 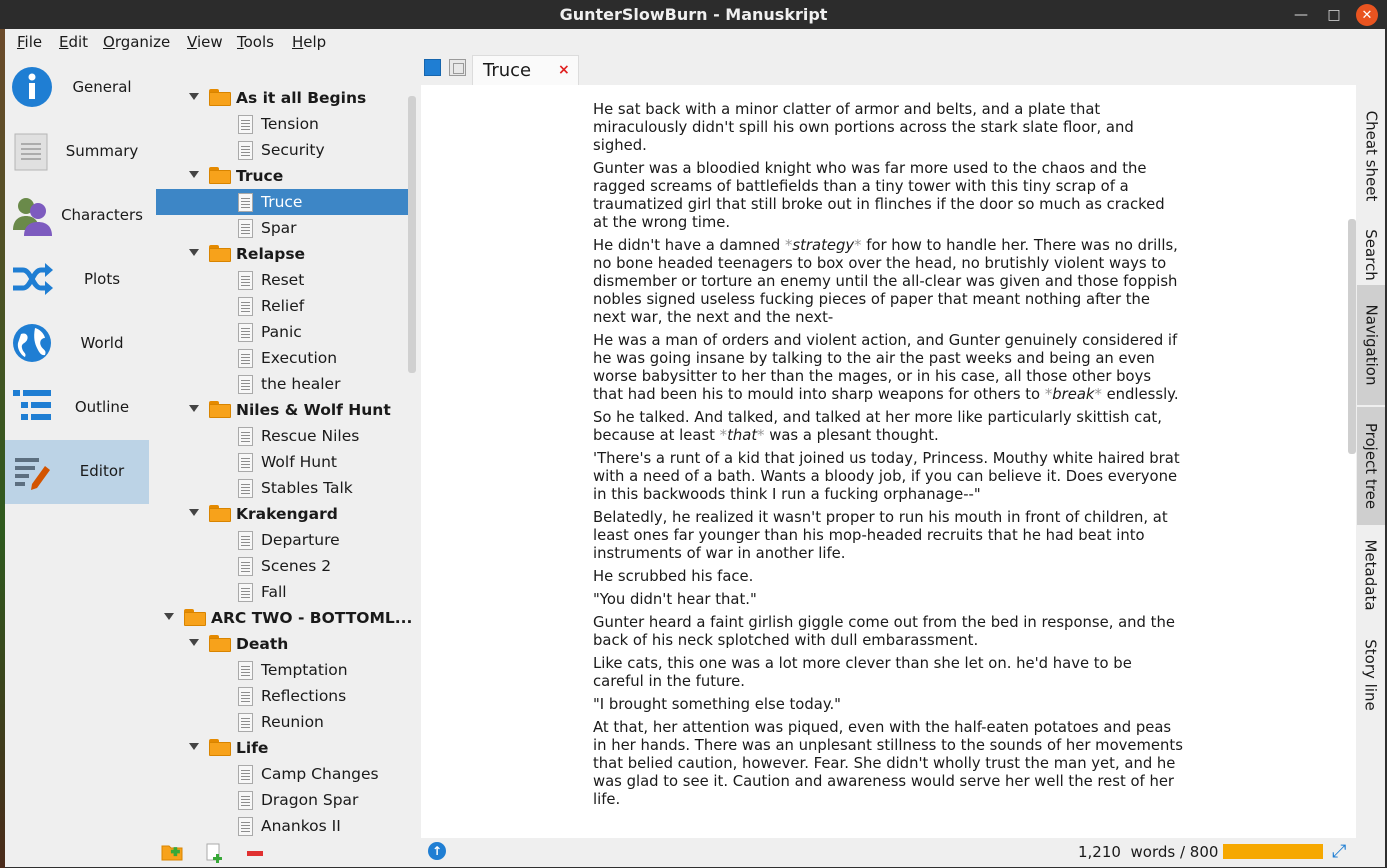 What do you see at coordinates (1073, 394) in the screenshot?
I see `emphasis-run: break` at bounding box center [1073, 394].